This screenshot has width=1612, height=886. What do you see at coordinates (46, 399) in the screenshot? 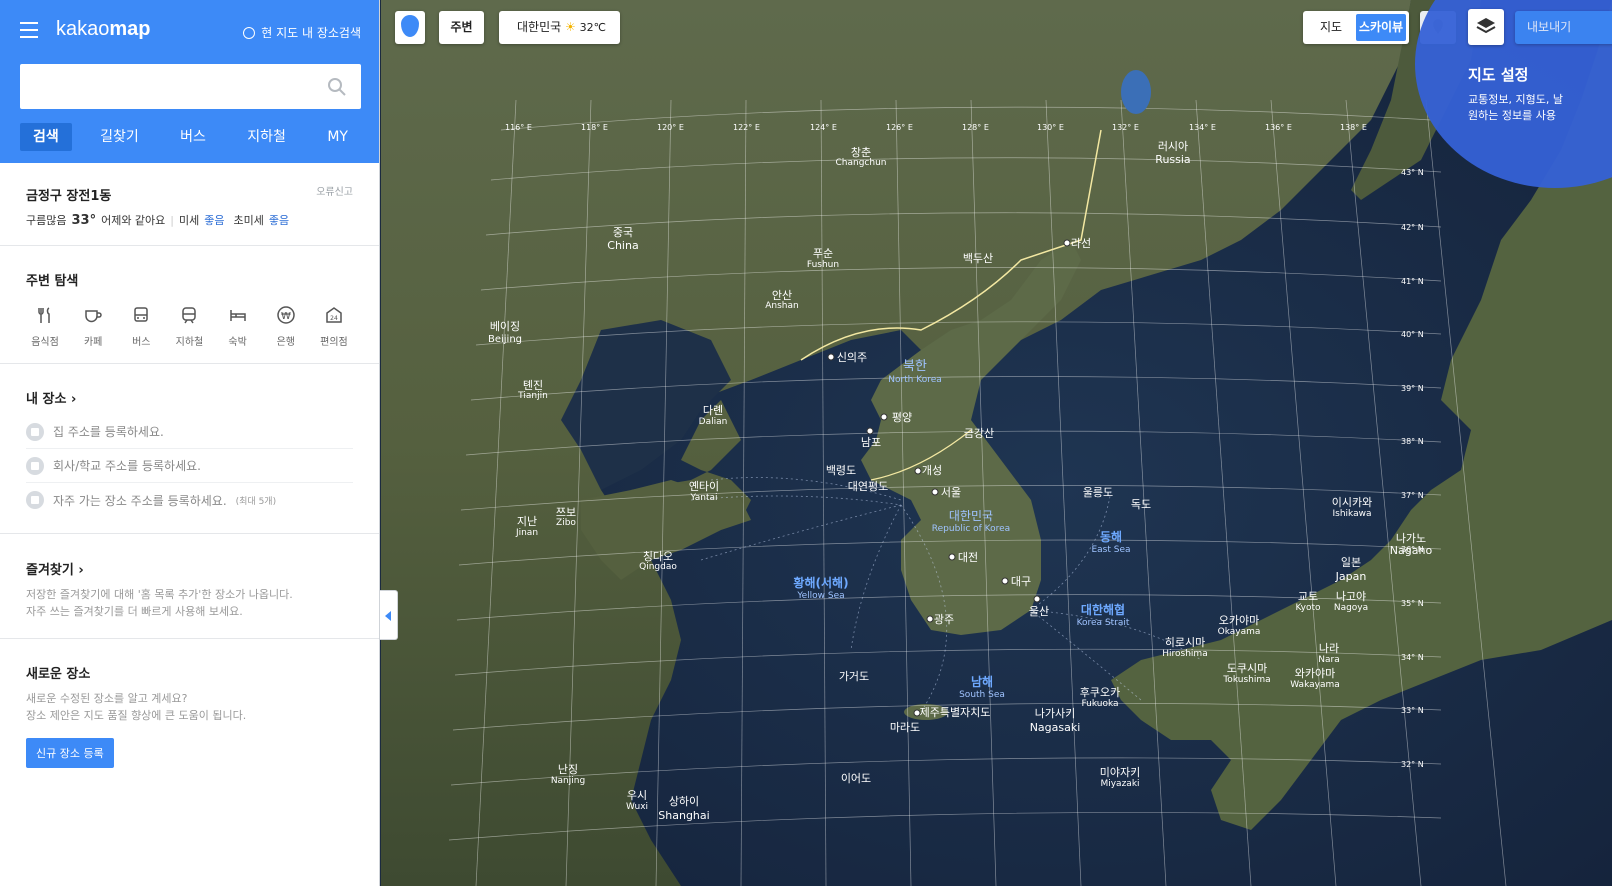
I see `my-places-title: 내 장소` at bounding box center [46, 399].